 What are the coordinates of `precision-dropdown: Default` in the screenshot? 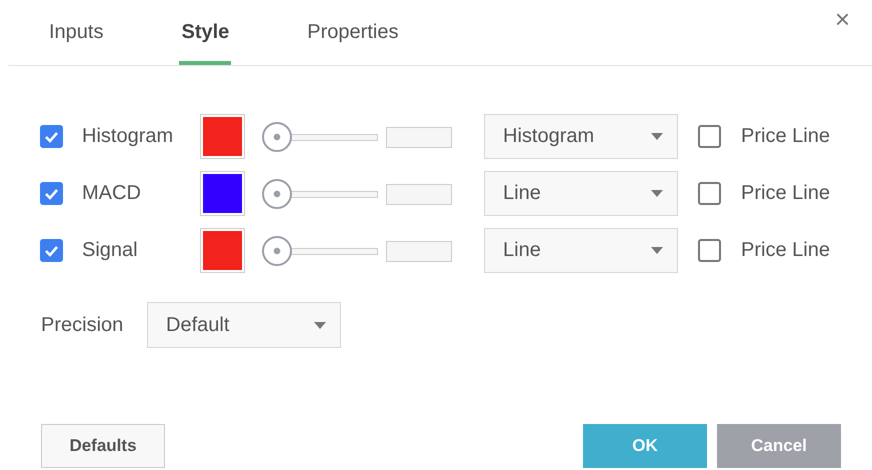 It's located at (244, 325).